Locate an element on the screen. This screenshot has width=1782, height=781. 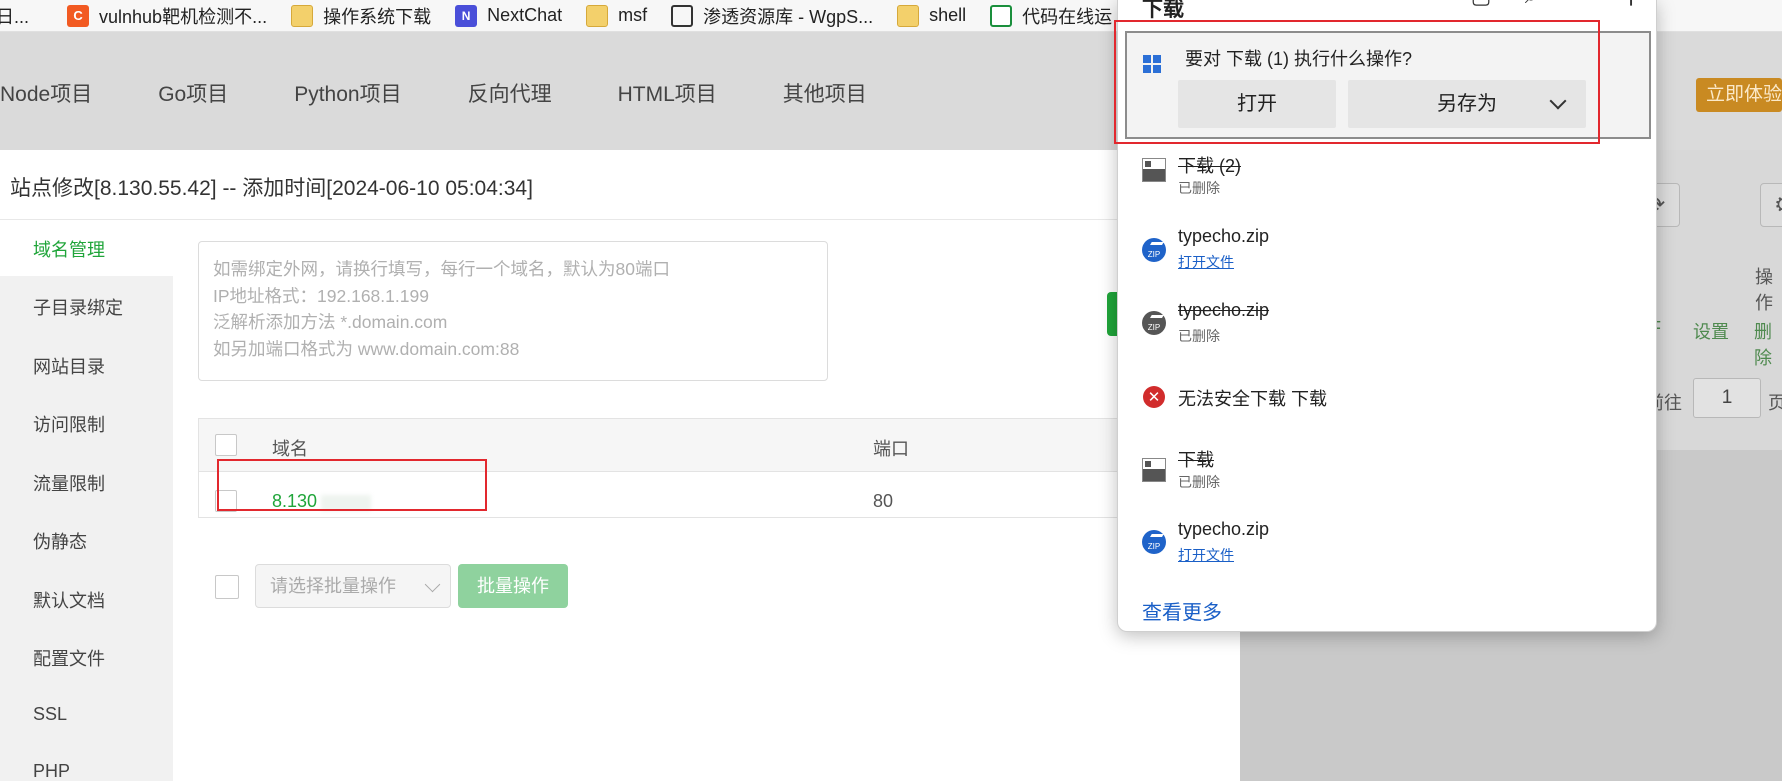
add-button-edge is located at coordinates (1112, 314).